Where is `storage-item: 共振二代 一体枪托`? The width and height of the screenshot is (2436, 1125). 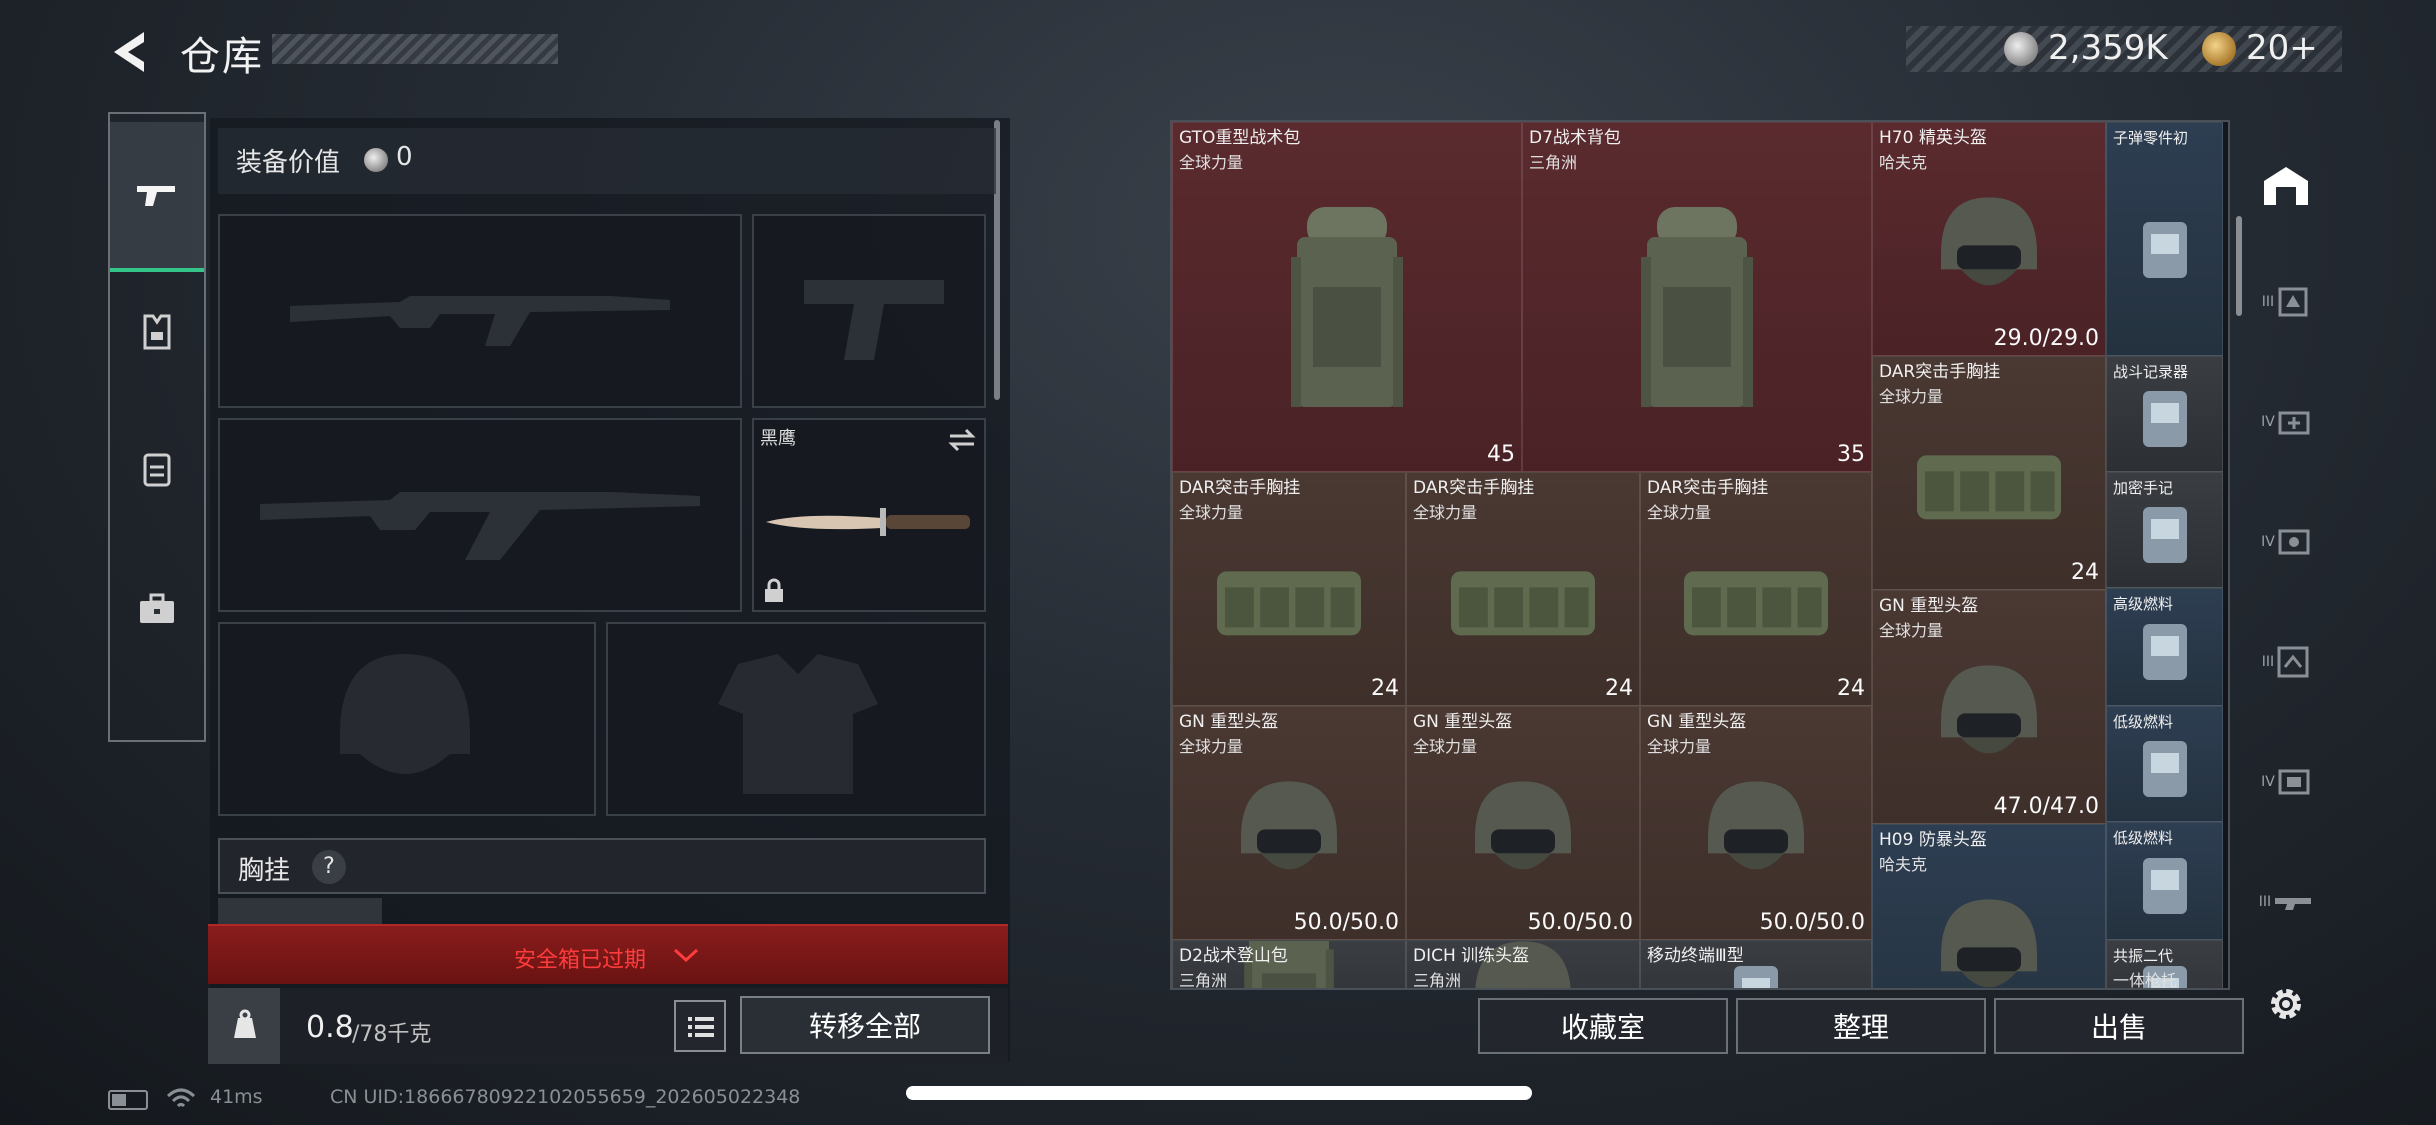
storage-item: 共振二代 一体枪托 is located at coordinates (2164, 965).